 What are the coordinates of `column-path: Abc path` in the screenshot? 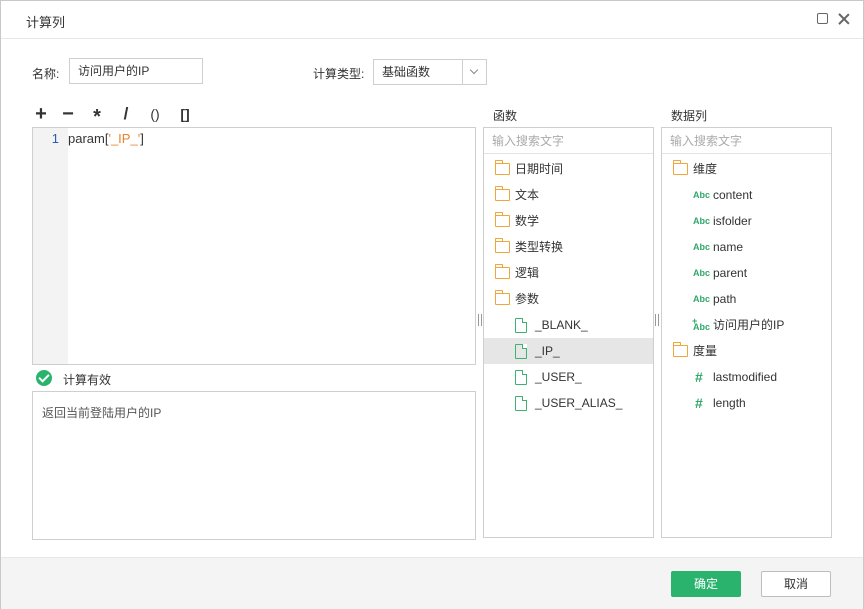 It's located at (746, 299).